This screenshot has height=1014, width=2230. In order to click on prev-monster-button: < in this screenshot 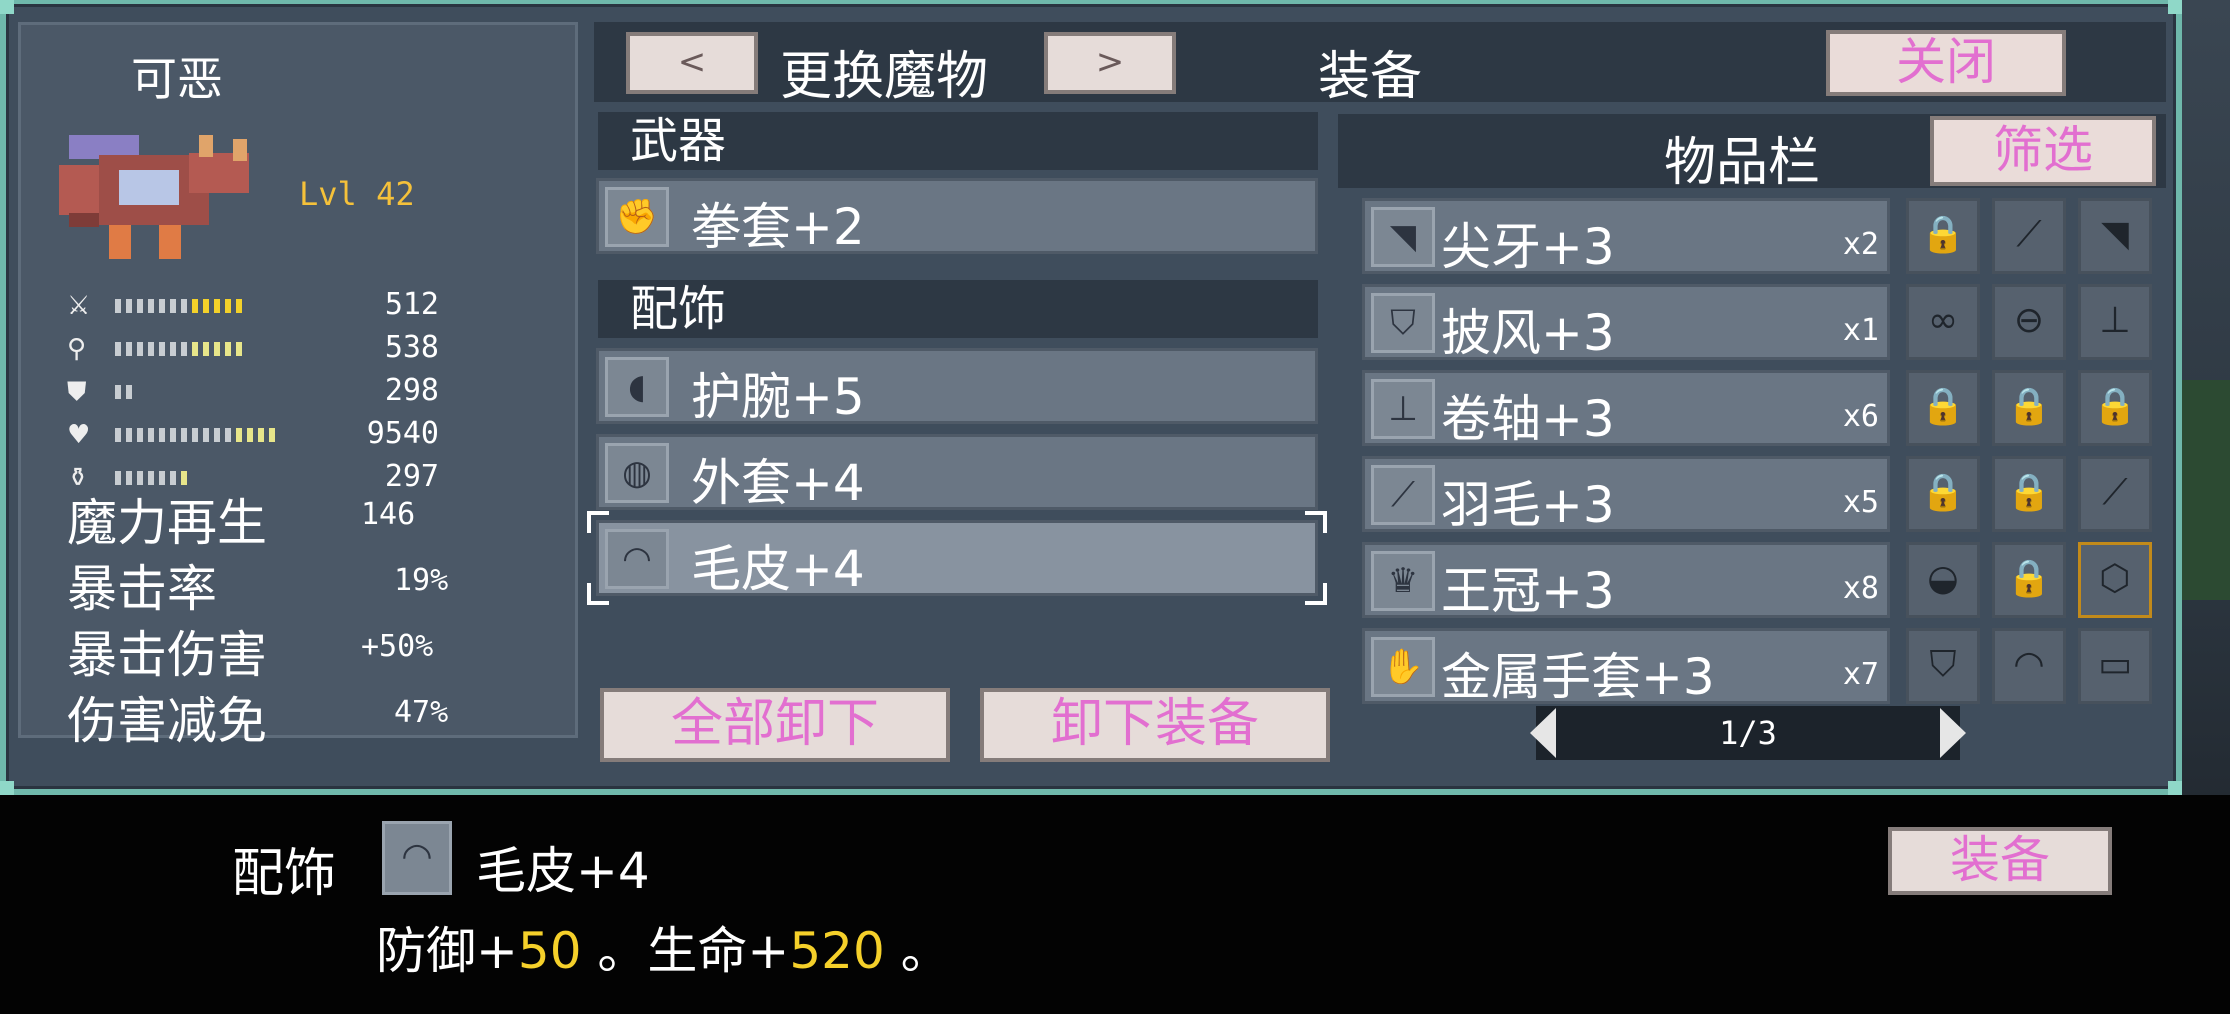, I will do `click(692, 63)`.